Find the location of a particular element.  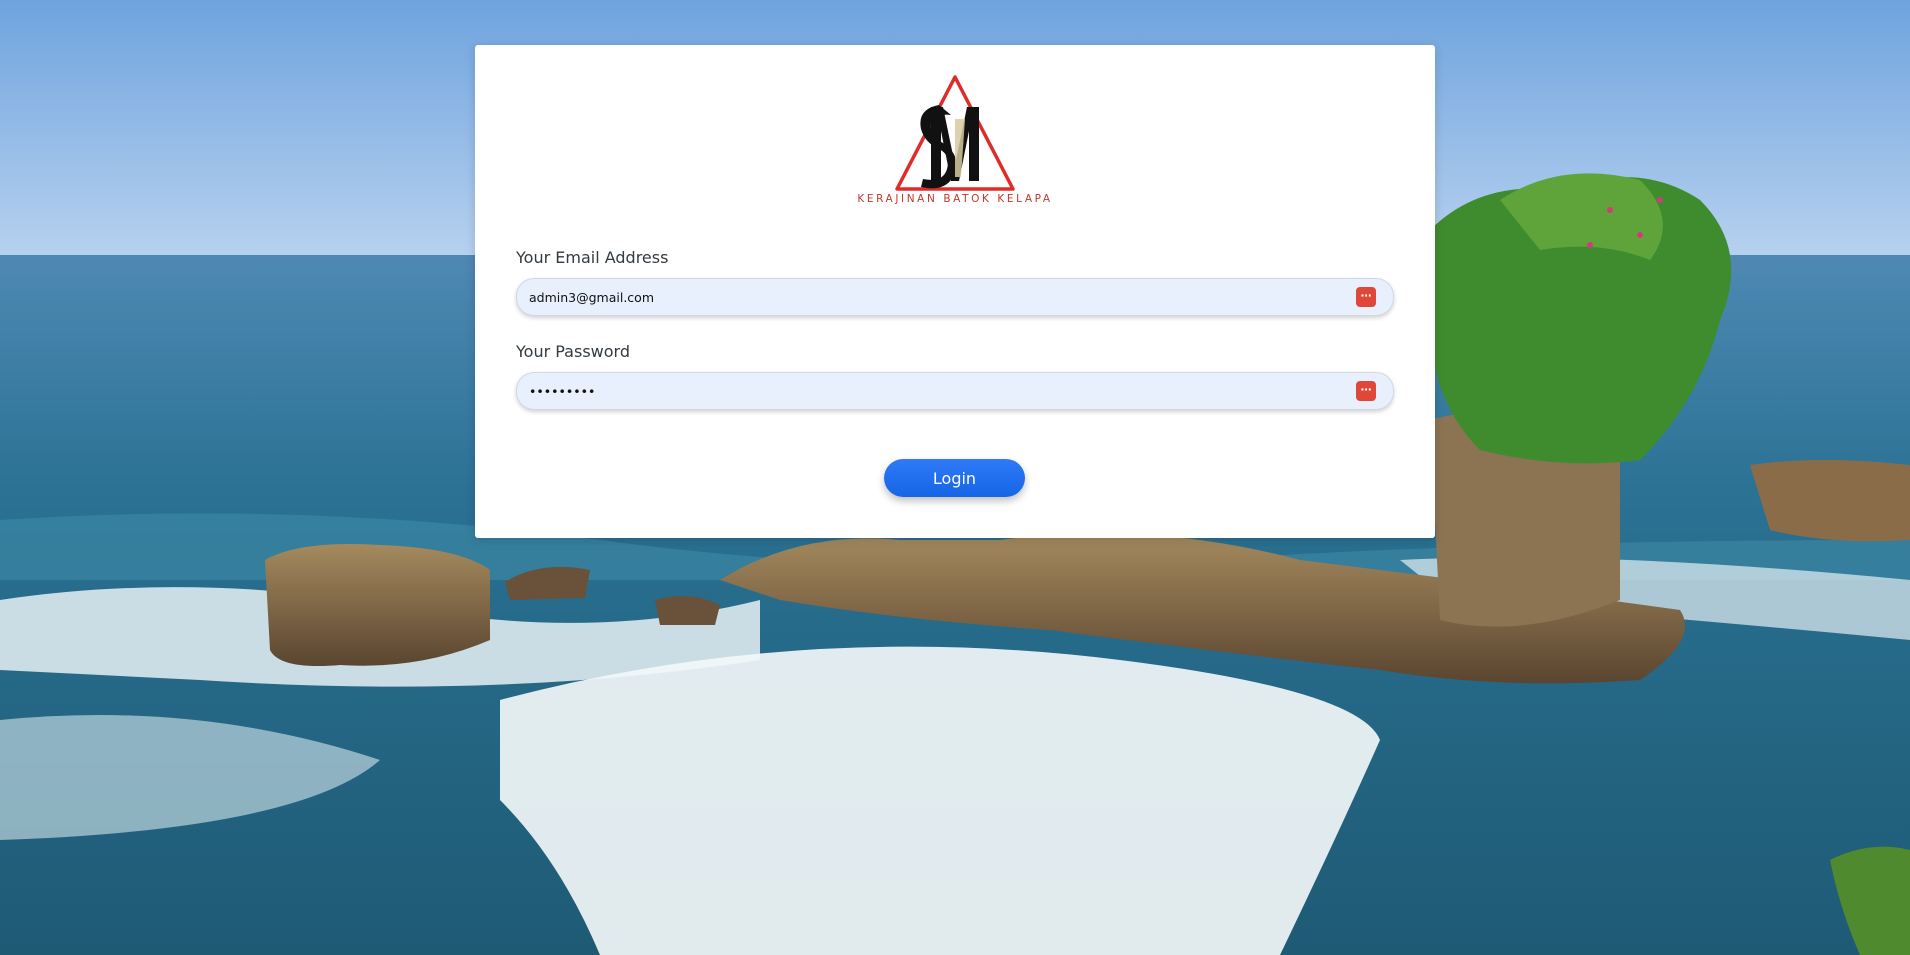

login-button: Login is located at coordinates (954, 478).